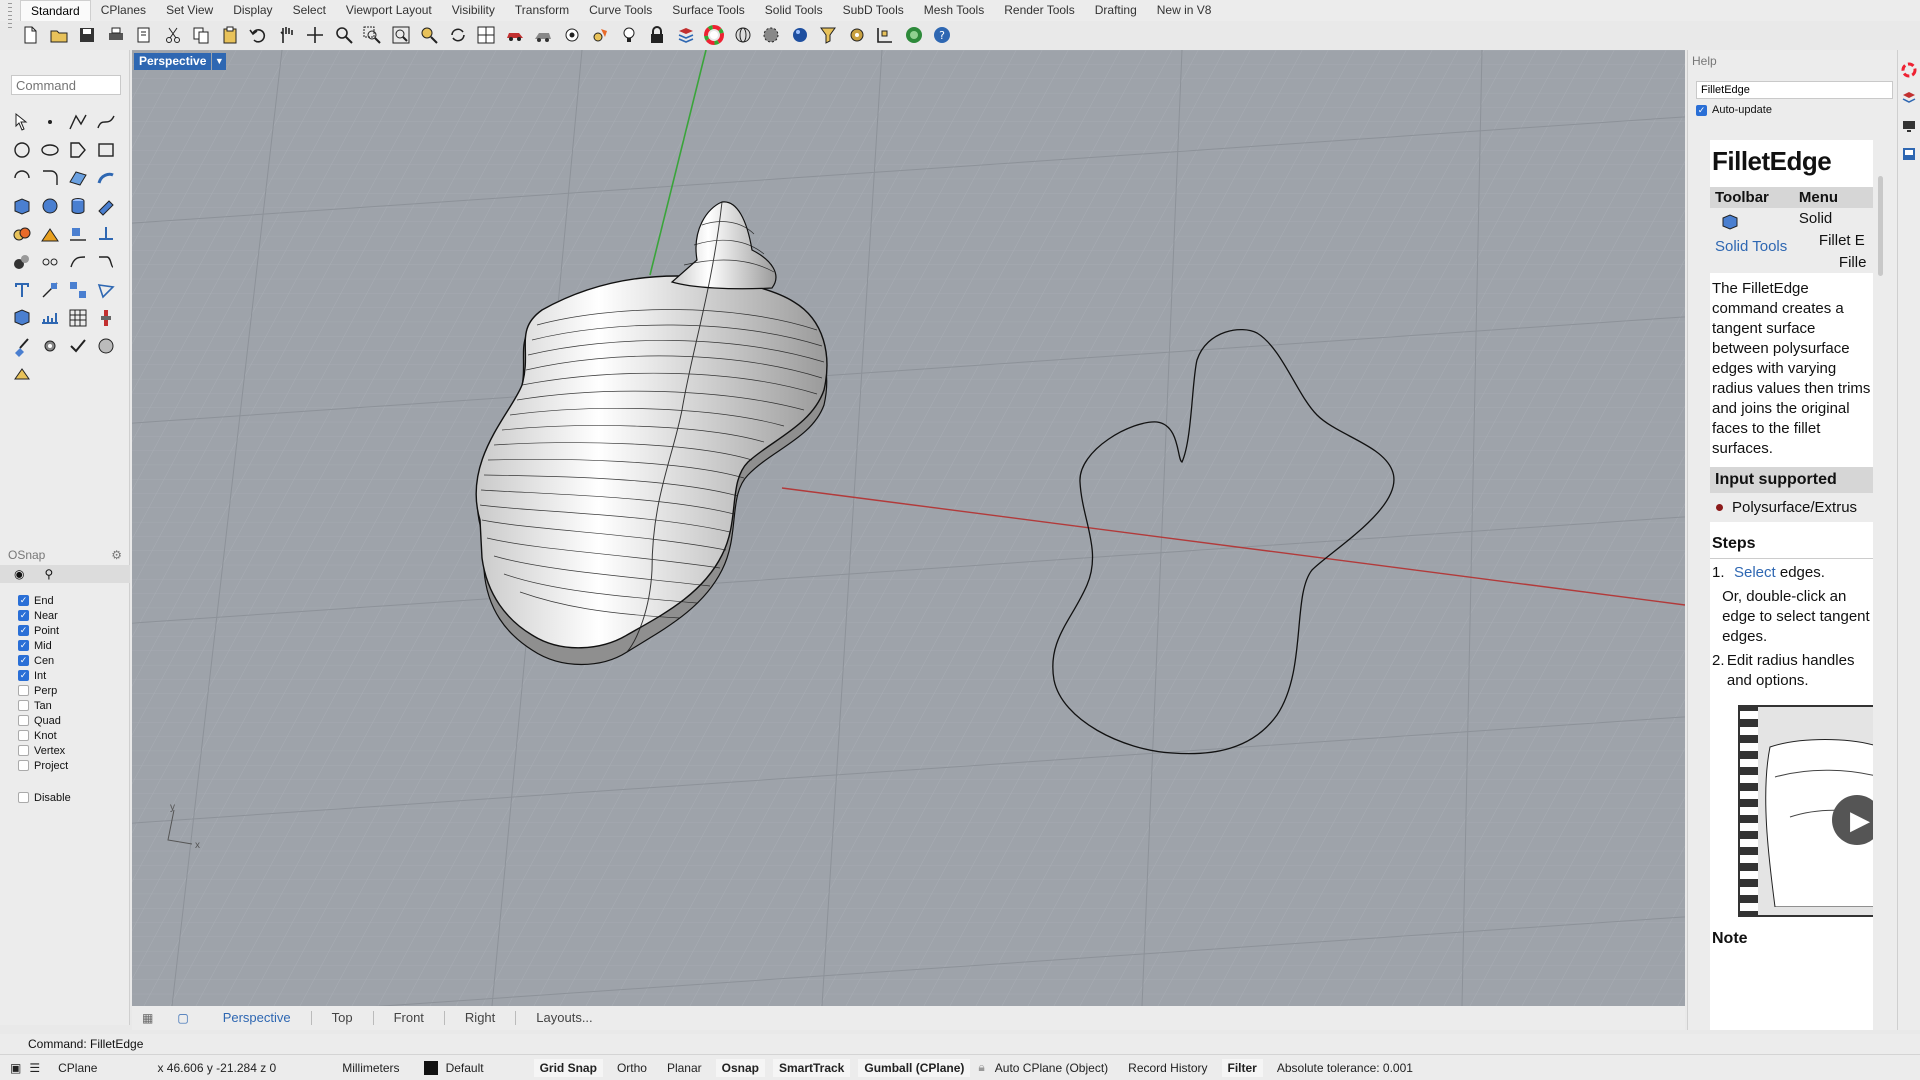 The height and width of the screenshot is (1080, 1920). Describe the element at coordinates (481, 1018) in the screenshot. I see `tab-right: Right` at that location.